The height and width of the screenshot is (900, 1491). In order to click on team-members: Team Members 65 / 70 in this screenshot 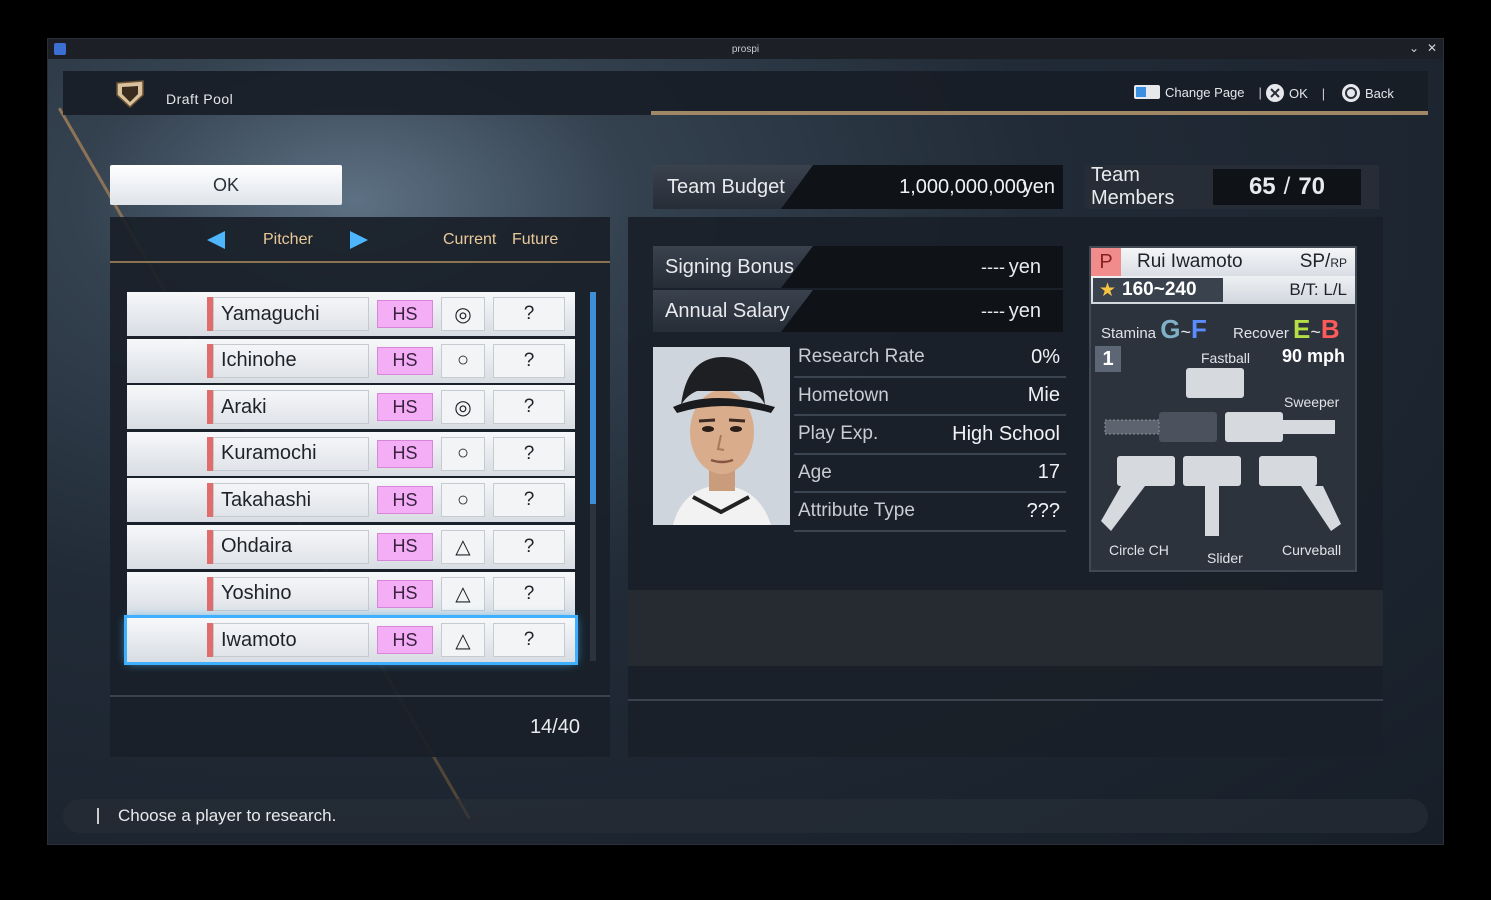, I will do `click(1232, 186)`.